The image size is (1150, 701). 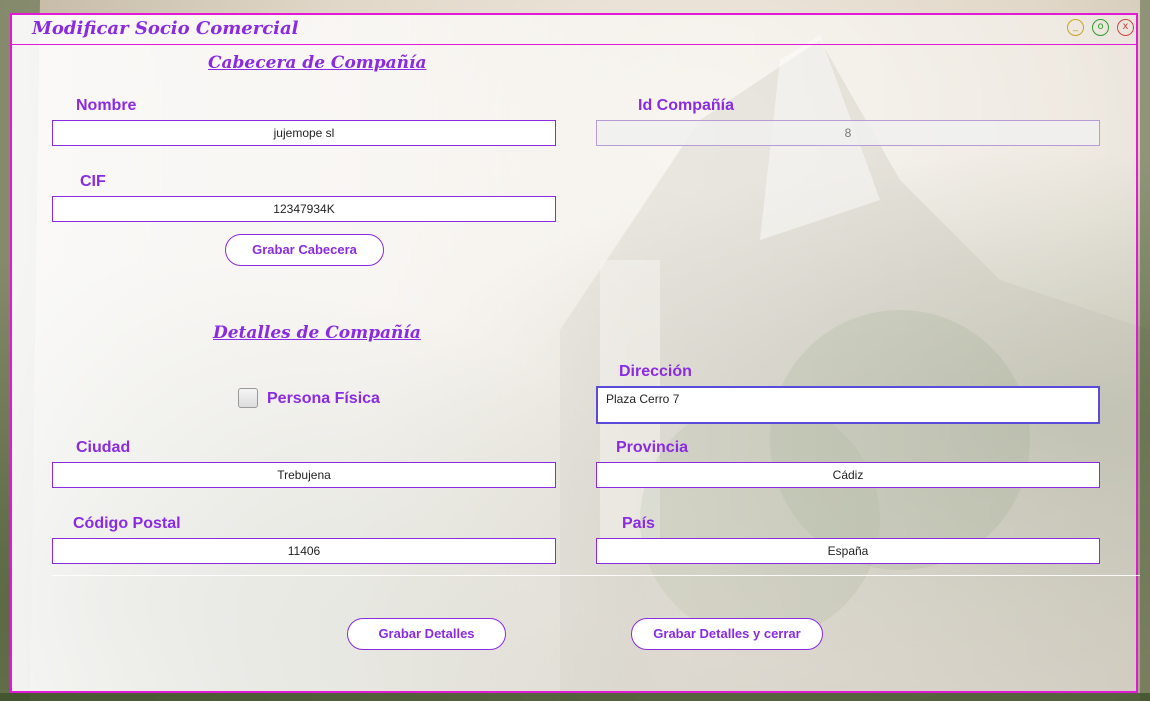 I want to click on codigo-postal-field, so click(x=304, y=551).